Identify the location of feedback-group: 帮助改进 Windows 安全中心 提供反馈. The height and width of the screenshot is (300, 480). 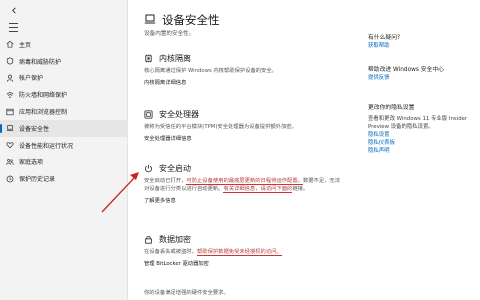
(406, 74).